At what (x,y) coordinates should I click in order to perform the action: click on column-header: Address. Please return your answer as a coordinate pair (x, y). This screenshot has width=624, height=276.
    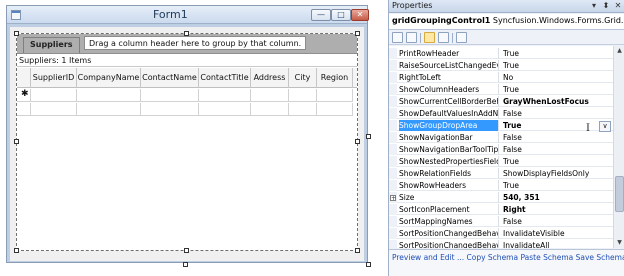
    Looking at the image, I should click on (270, 78).